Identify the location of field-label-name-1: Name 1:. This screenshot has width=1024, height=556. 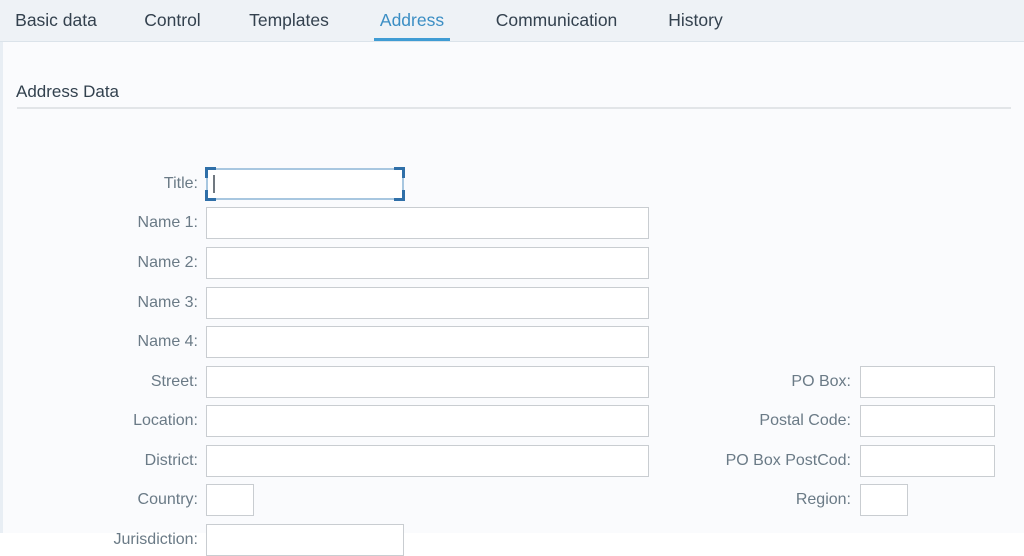
(167, 222).